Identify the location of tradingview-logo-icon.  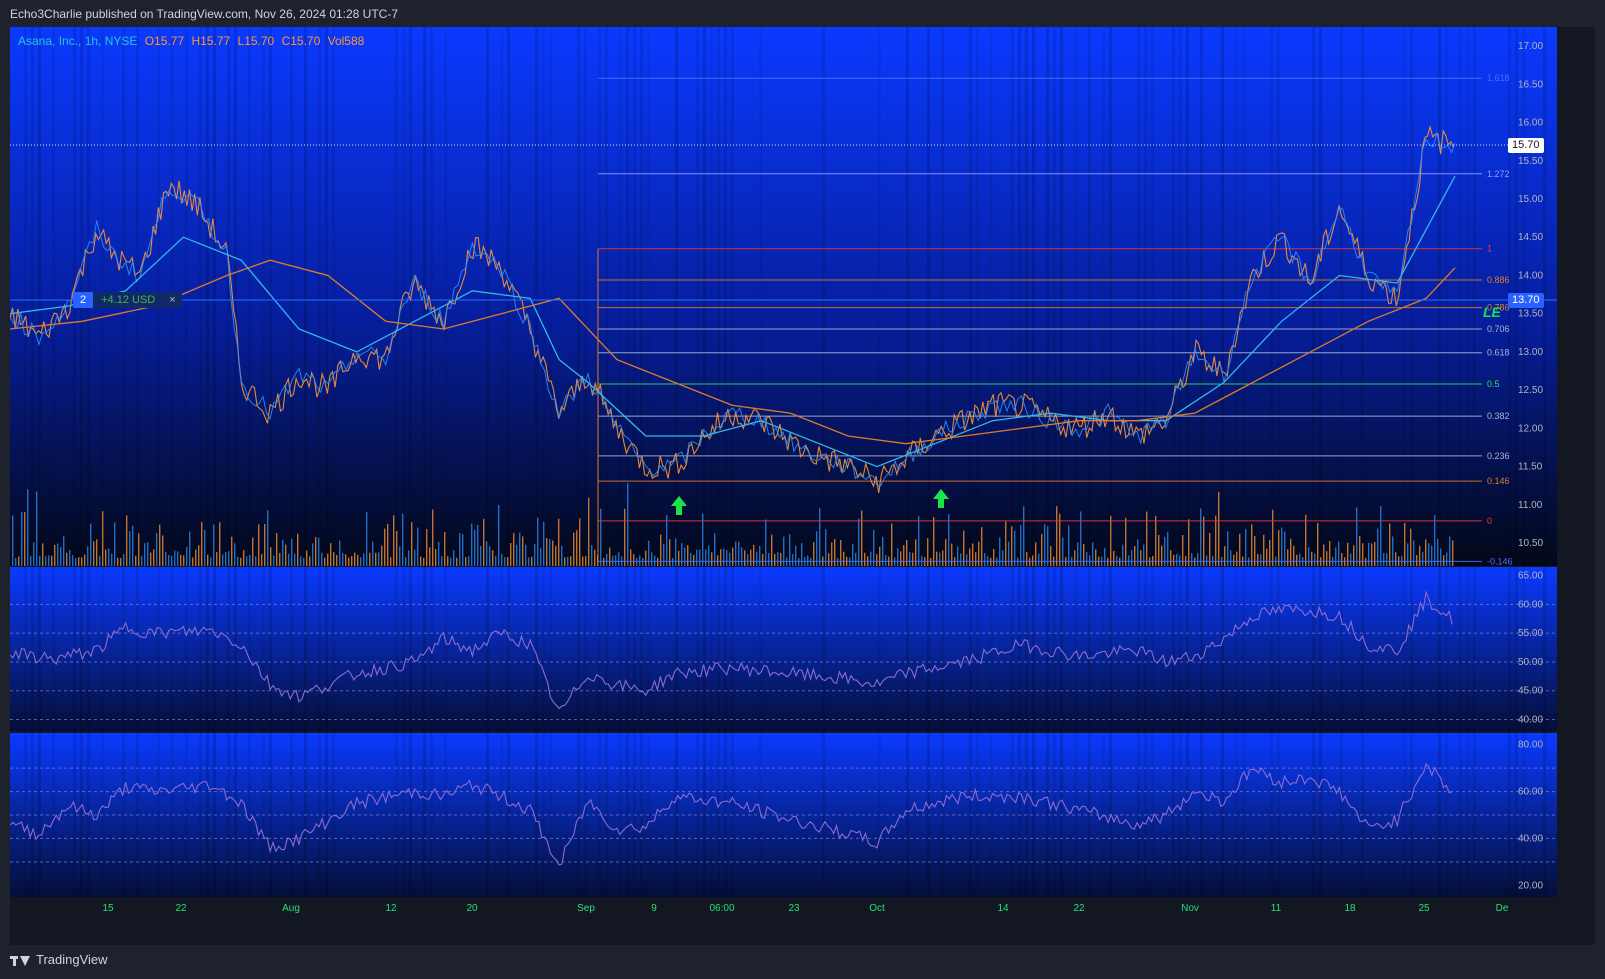
(20, 960).